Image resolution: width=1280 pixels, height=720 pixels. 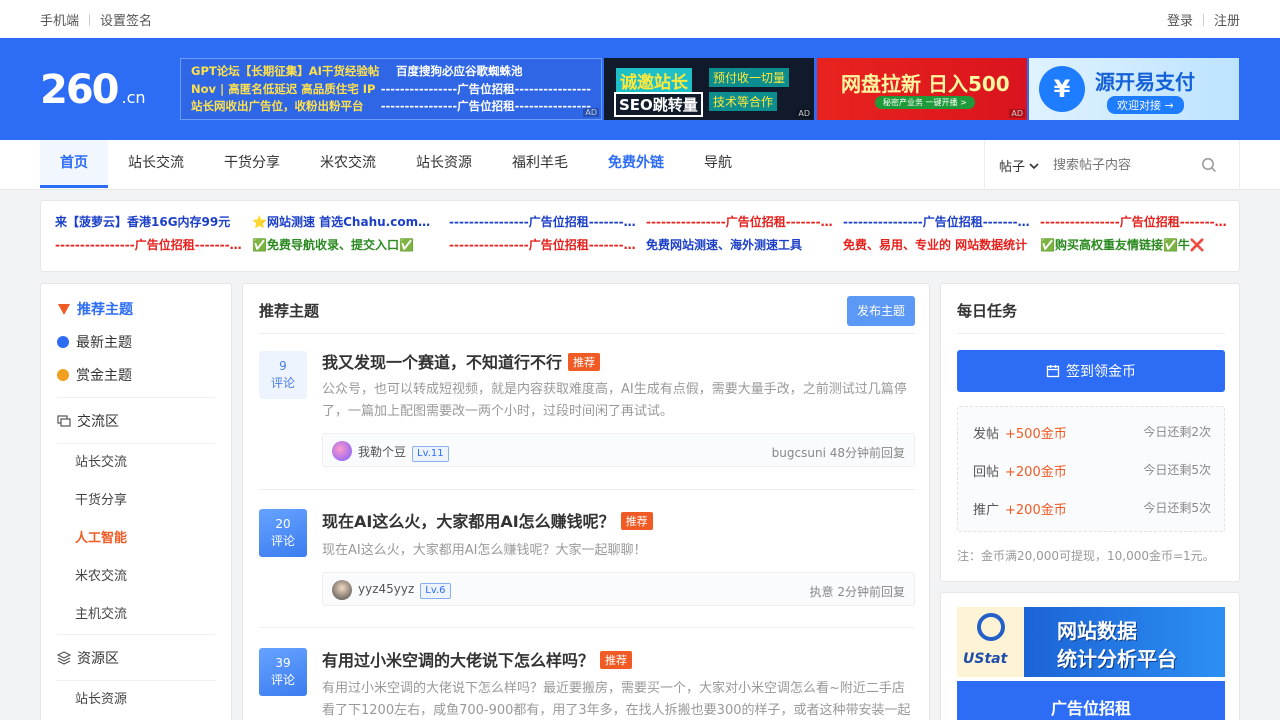 What do you see at coordinates (59, 19) in the screenshot?
I see `mobile-link: 手机端` at bounding box center [59, 19].